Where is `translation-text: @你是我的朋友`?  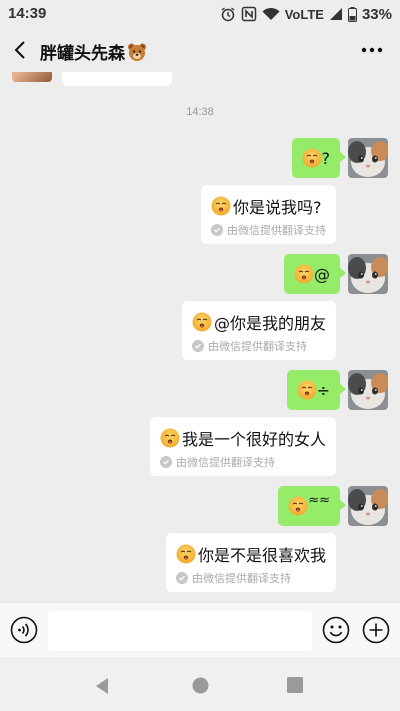
translation-text: @你是我的朋友 is located at coordinates (269, 323).